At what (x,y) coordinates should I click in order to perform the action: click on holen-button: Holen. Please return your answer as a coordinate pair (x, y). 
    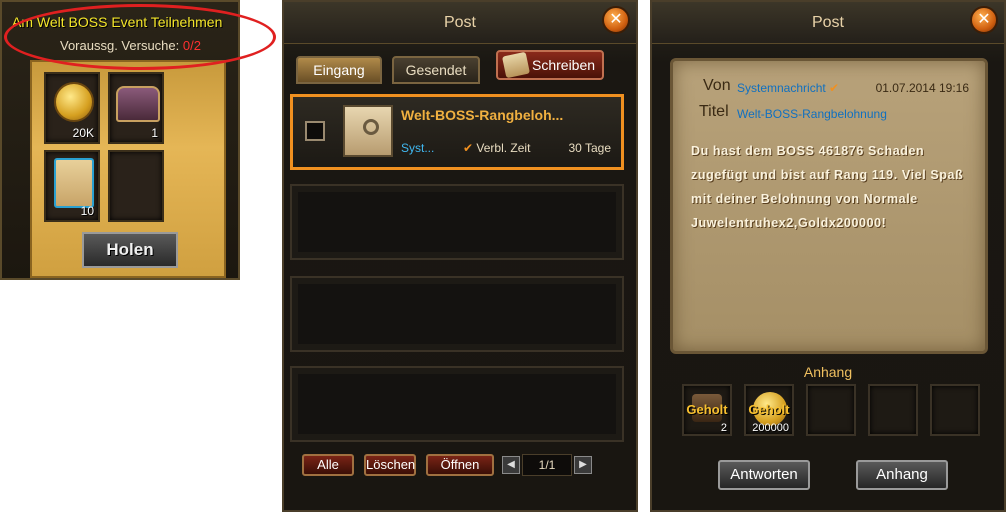
    Looking at the image, I should click on (130, 250).